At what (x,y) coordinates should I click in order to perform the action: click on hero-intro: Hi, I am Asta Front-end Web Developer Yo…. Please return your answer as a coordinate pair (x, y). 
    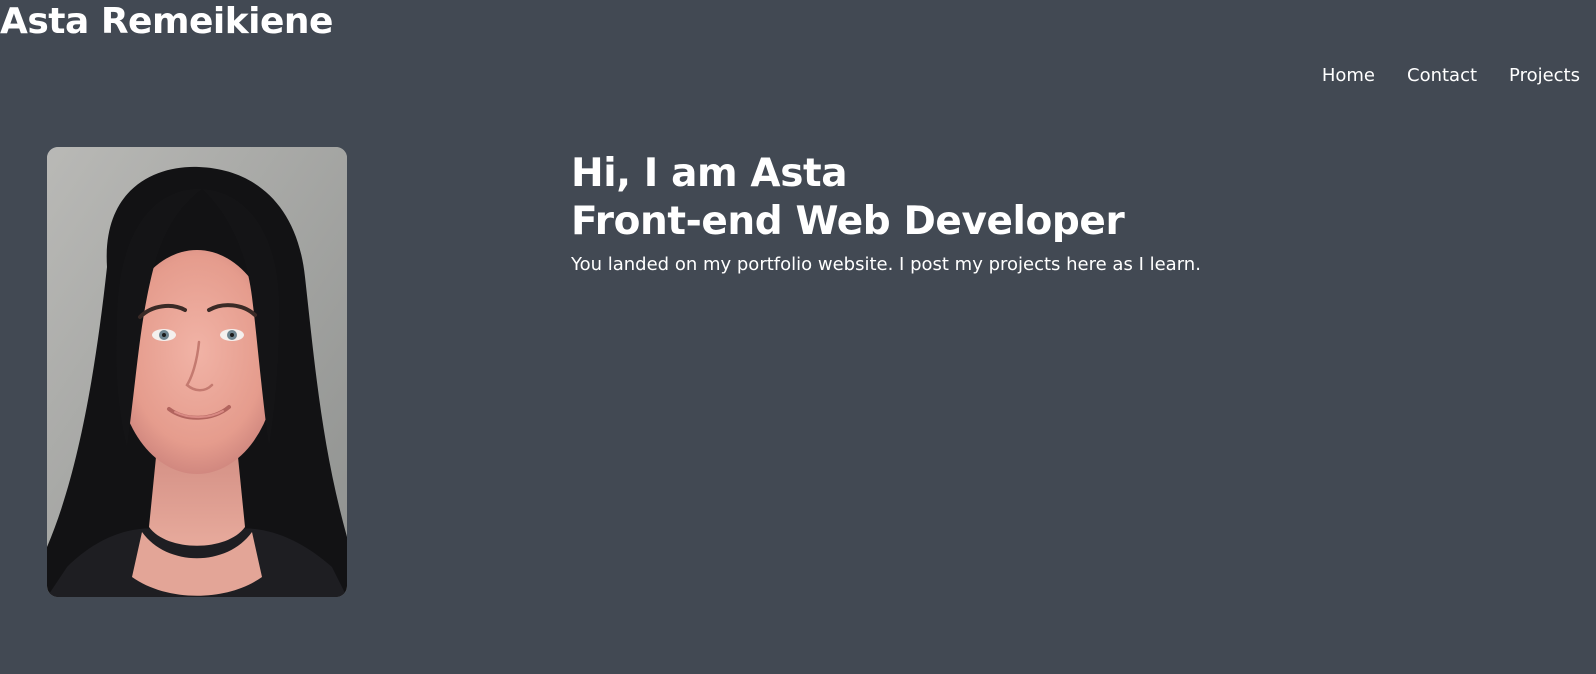
    Looking at the image, I should click on (886, 213).